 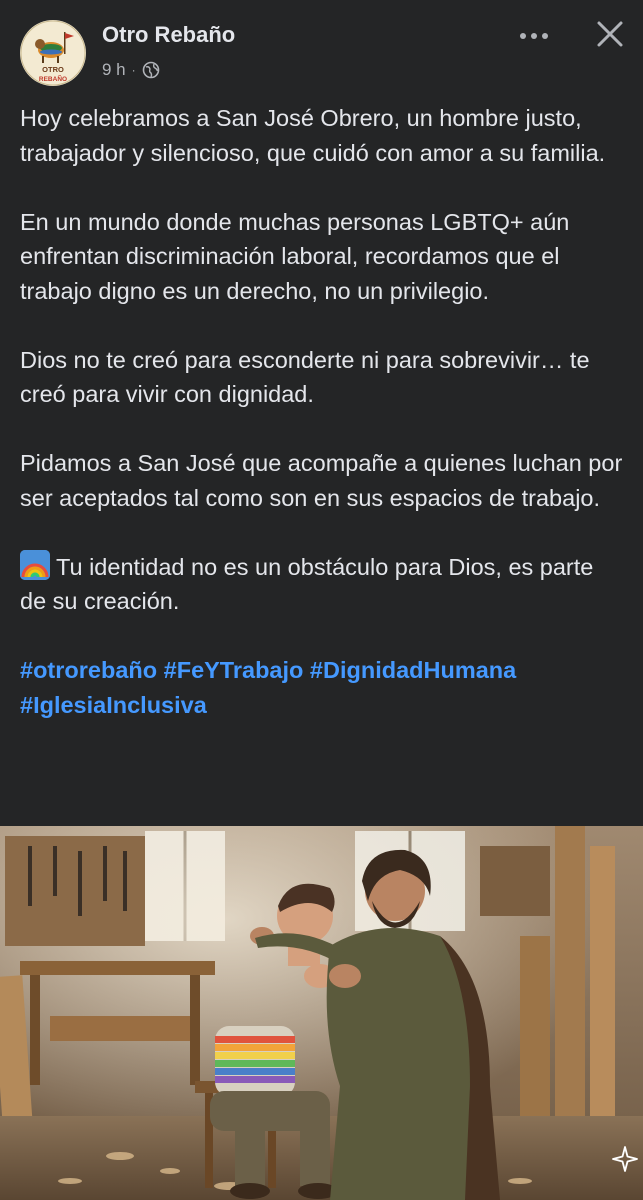 What do you see at coordinates (413, 670) in the screenshot?
I see `hashtag-dignidadhumana: #DignidadHumana` at bounding box center [413, 670].